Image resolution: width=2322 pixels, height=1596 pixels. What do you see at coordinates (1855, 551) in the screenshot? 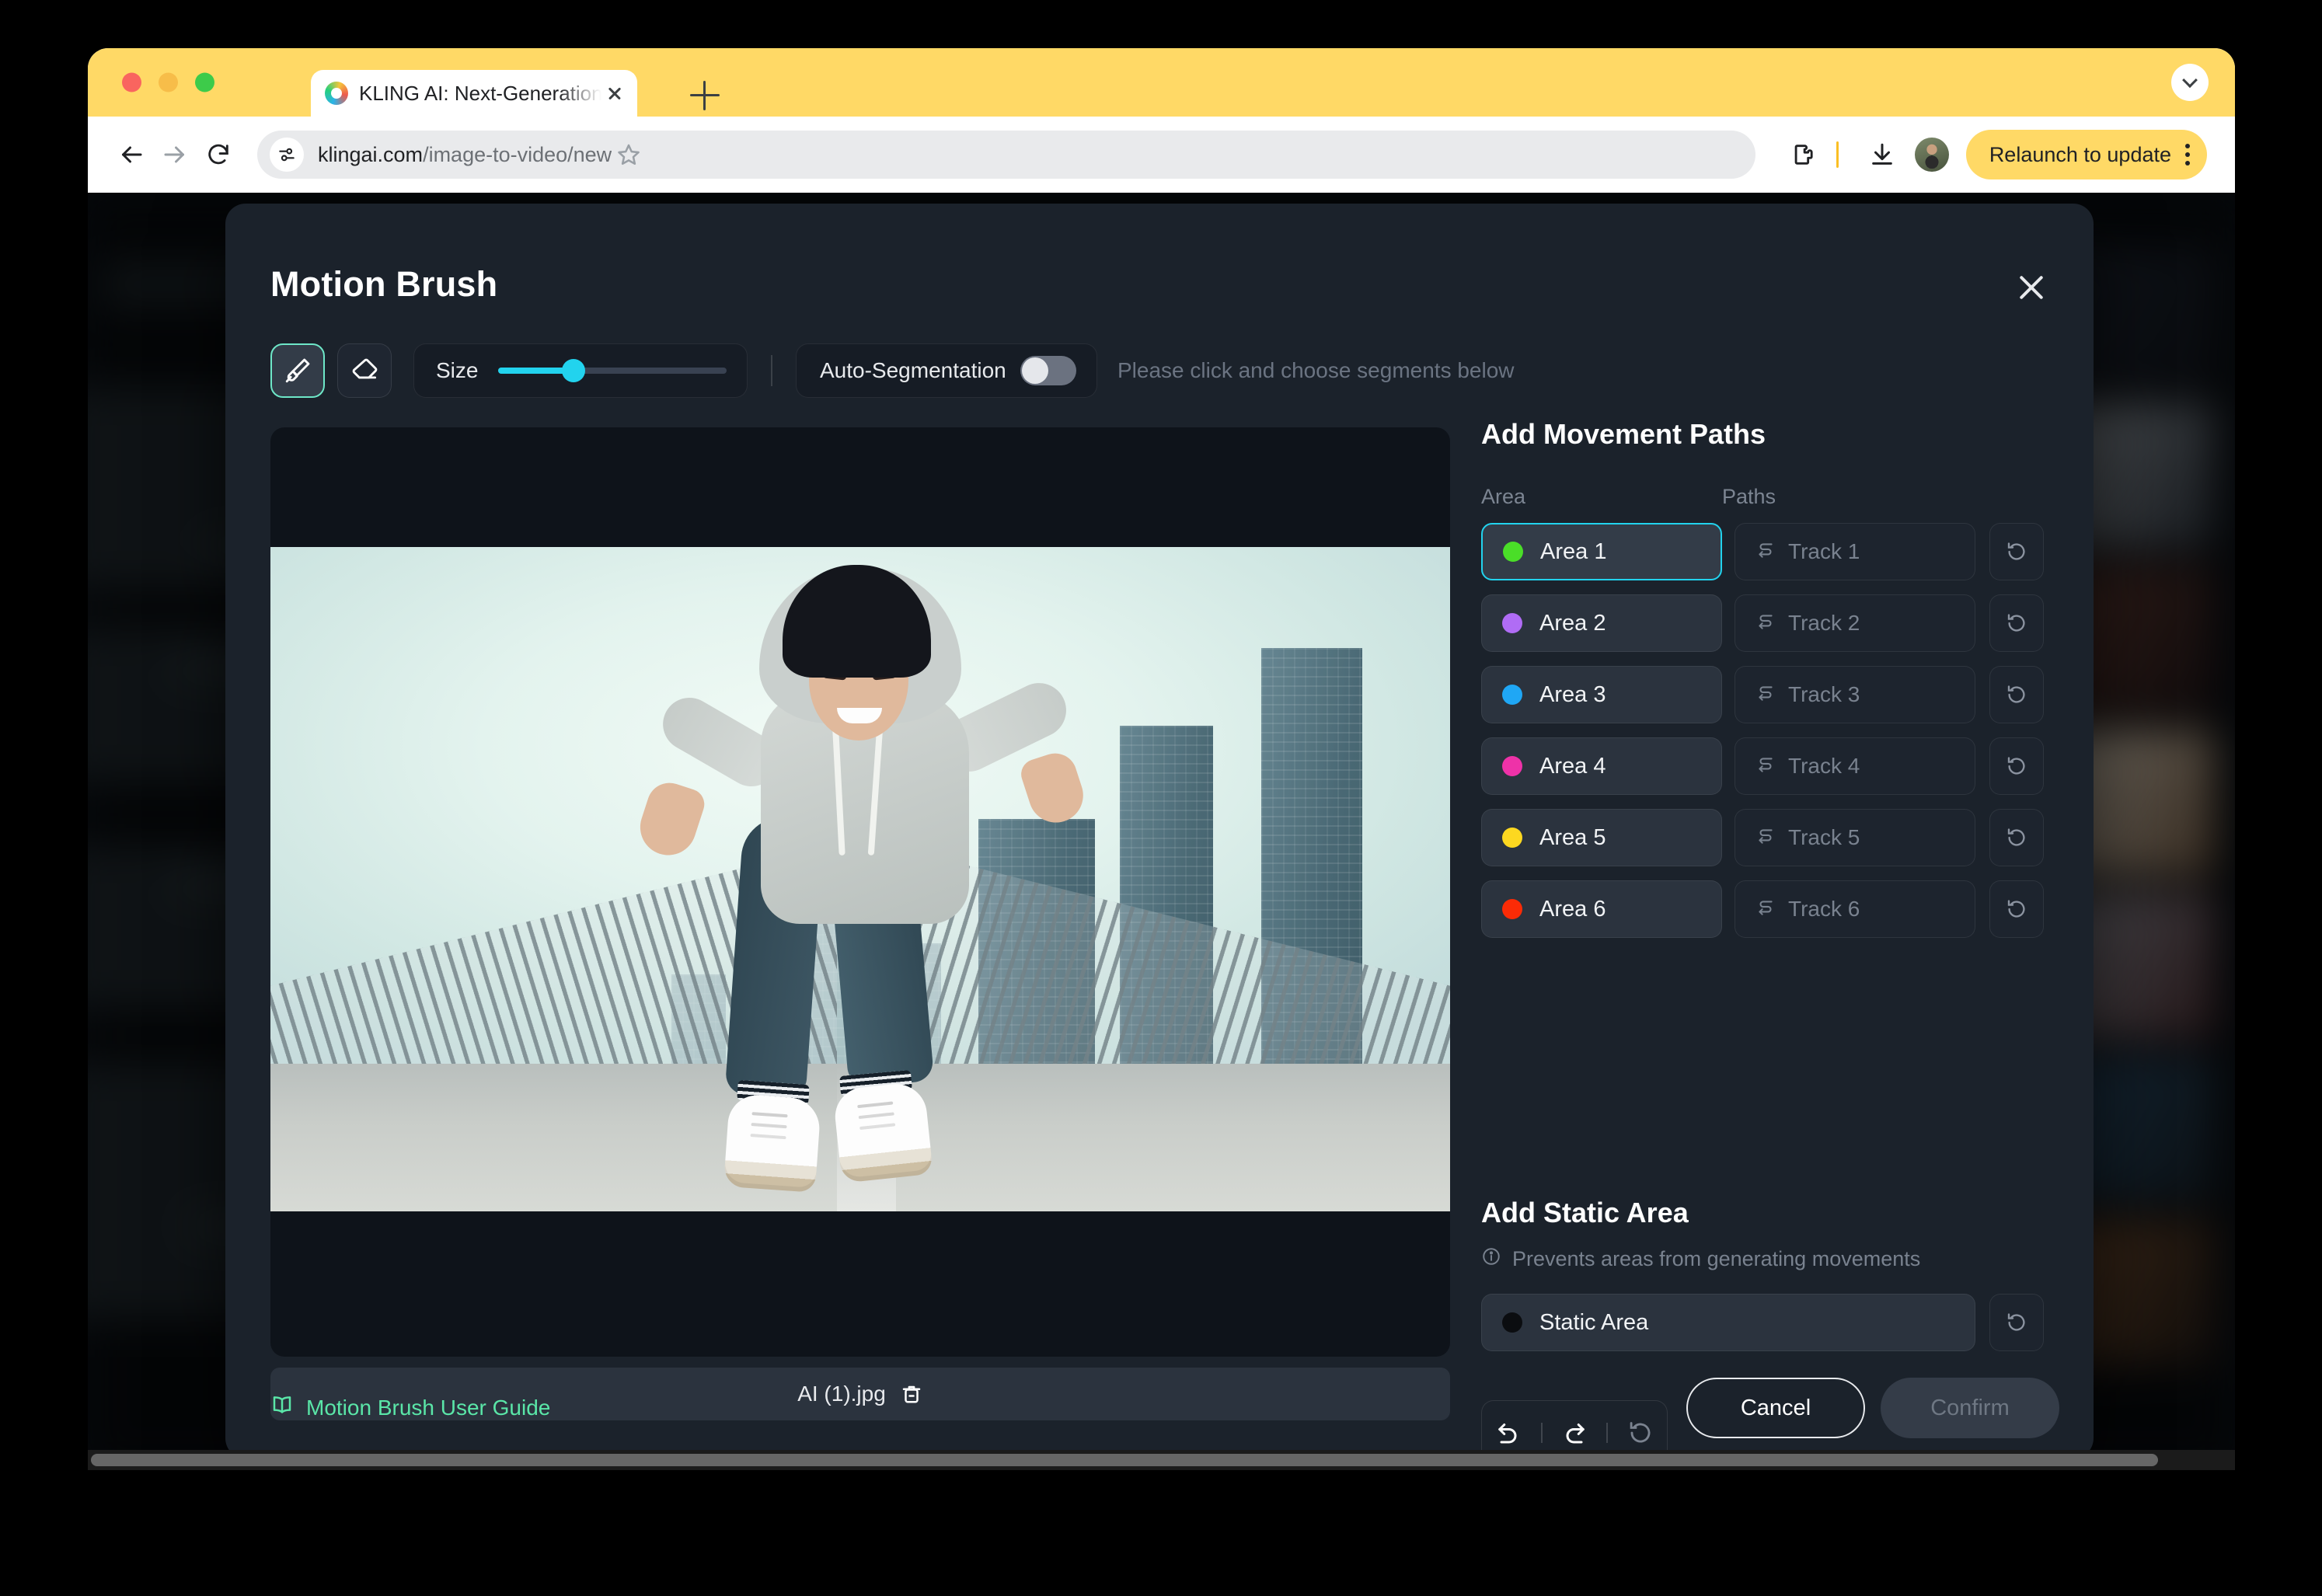
I see `track-input-1: Track 1` at bounding box center [1855, 551].